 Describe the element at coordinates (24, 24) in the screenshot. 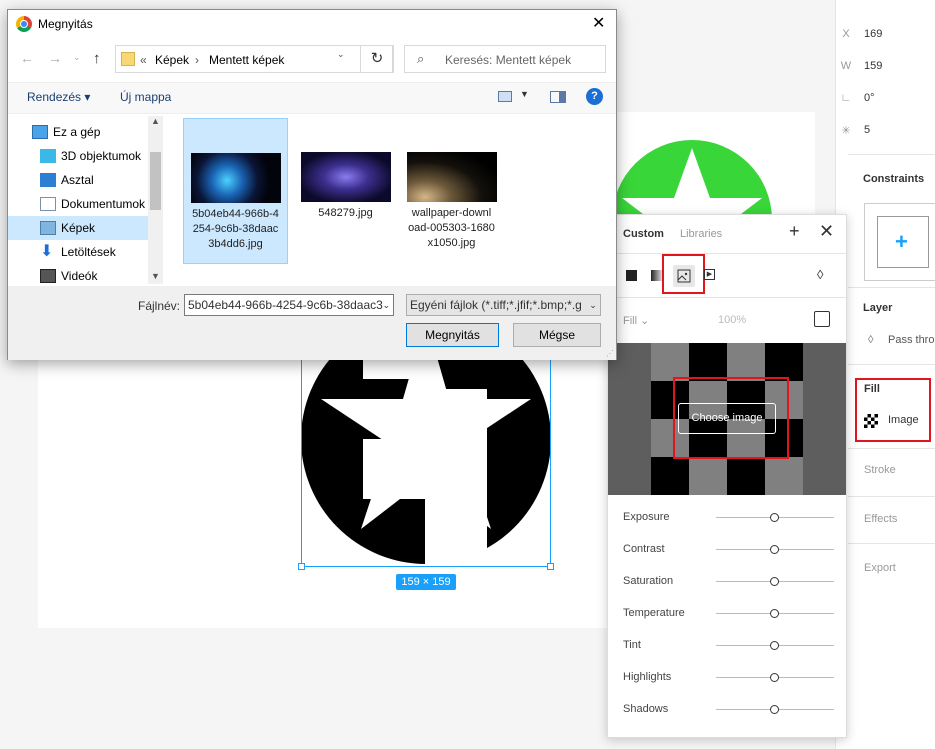

I see `chrome-icon` at that location.